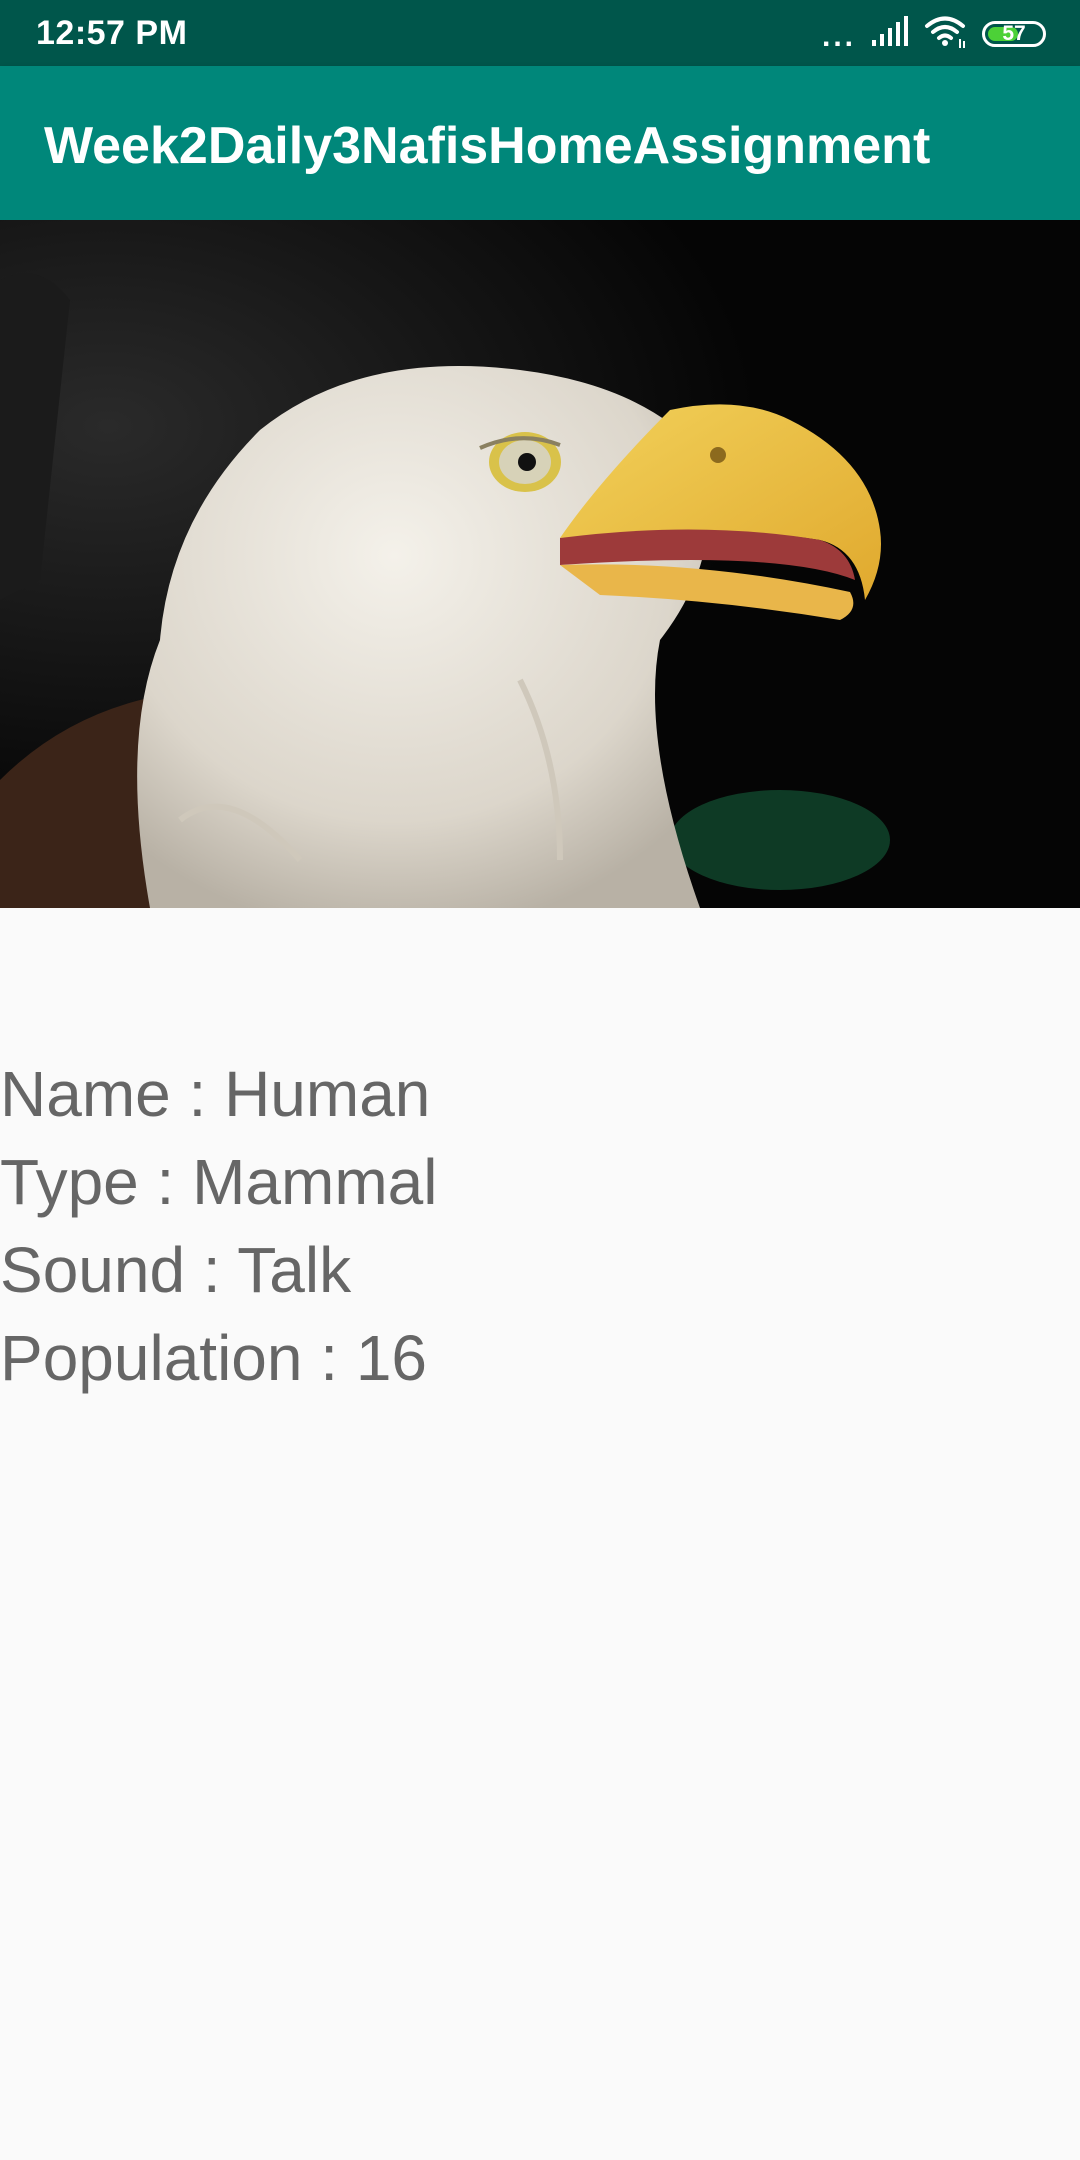 The height and width of the screenshot is (2160, 1080). I want to click on wifi-icon, so click(946, 34).